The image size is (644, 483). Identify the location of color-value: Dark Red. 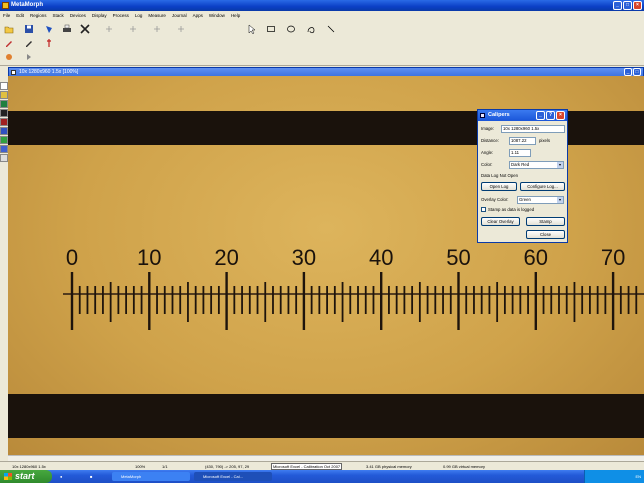
(520, 164).